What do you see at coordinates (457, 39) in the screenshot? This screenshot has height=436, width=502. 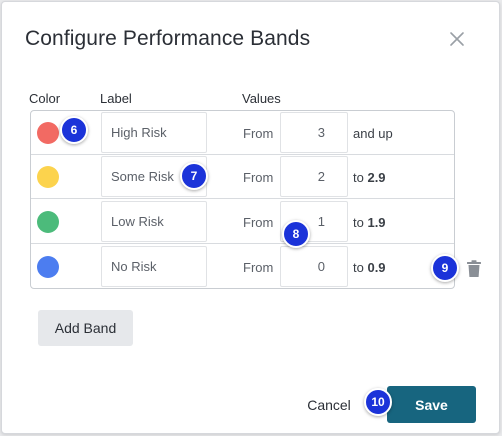 I see `close-icon` at bounding box center [457, 39].